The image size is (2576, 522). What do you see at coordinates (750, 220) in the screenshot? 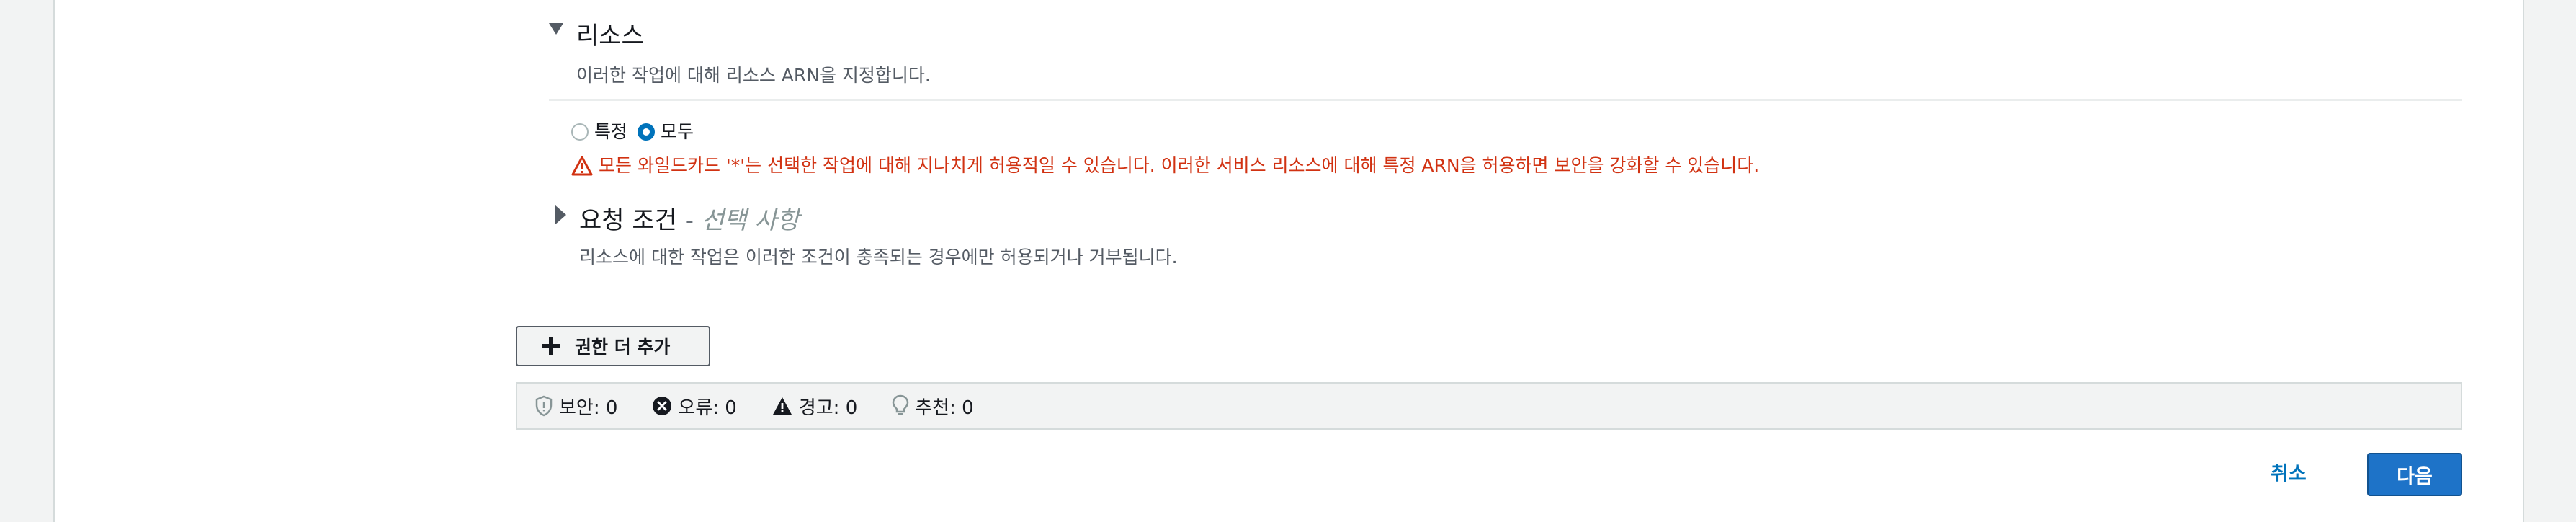
I see `conditions-optional-label: 선택 사항` at bounding box center [750, 220].